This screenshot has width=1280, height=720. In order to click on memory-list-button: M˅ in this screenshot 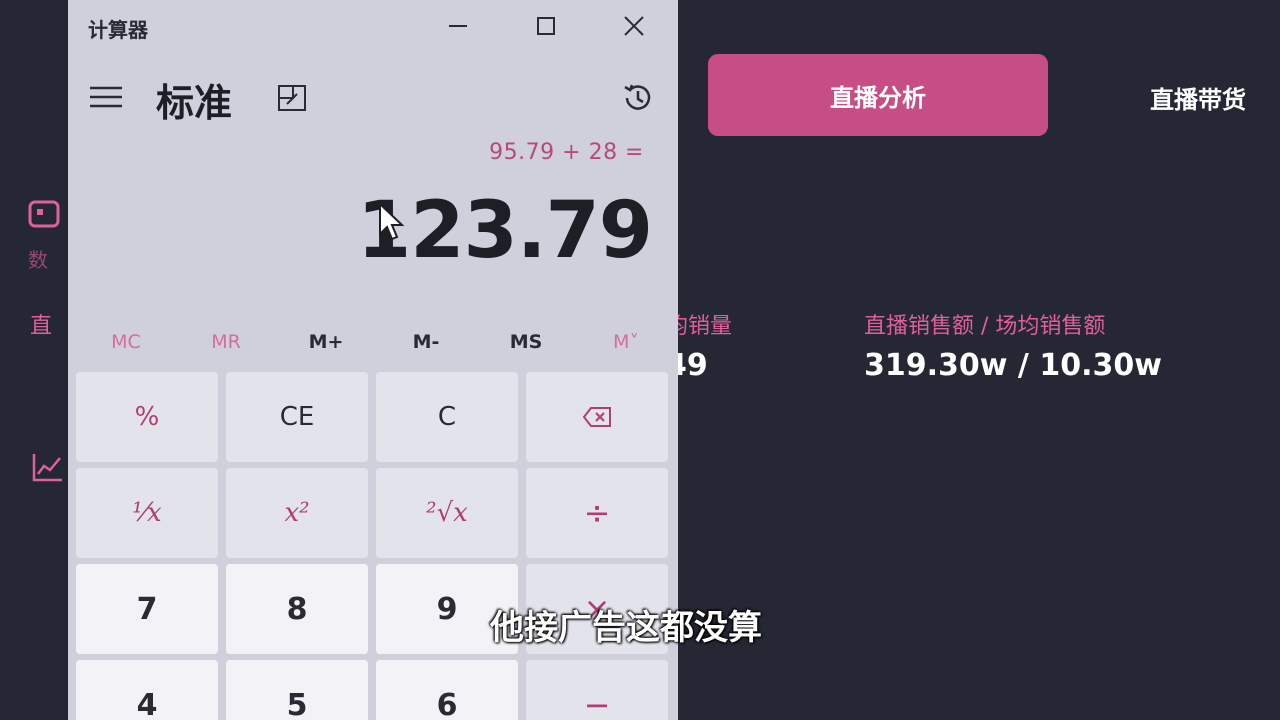, I will do `click(626, 342)`.